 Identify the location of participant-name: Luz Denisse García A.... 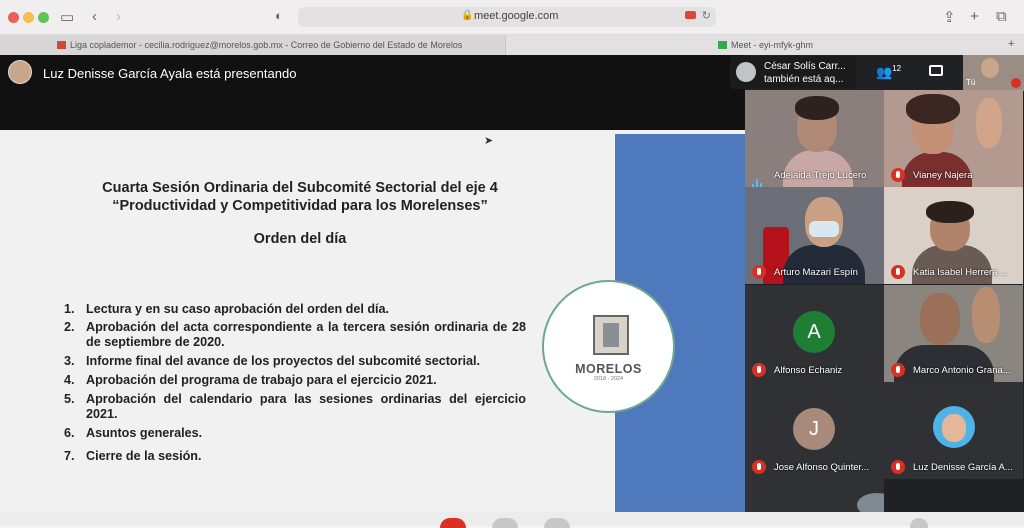
(963, 467).